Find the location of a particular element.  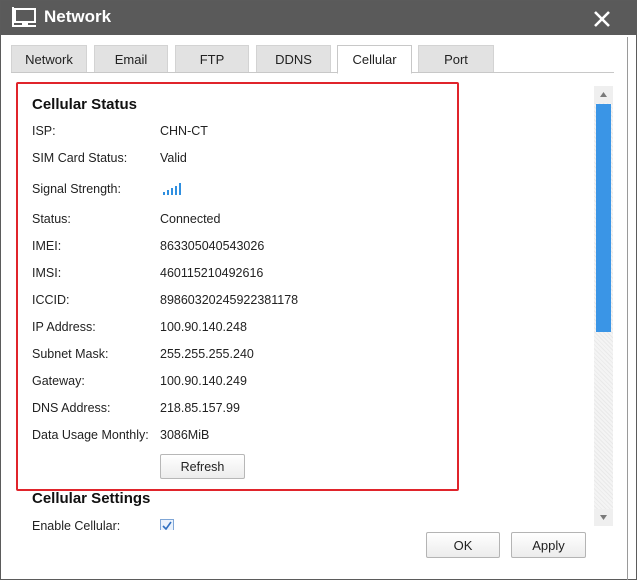

scroll-down-arrow is located at coordinates (603, 517).